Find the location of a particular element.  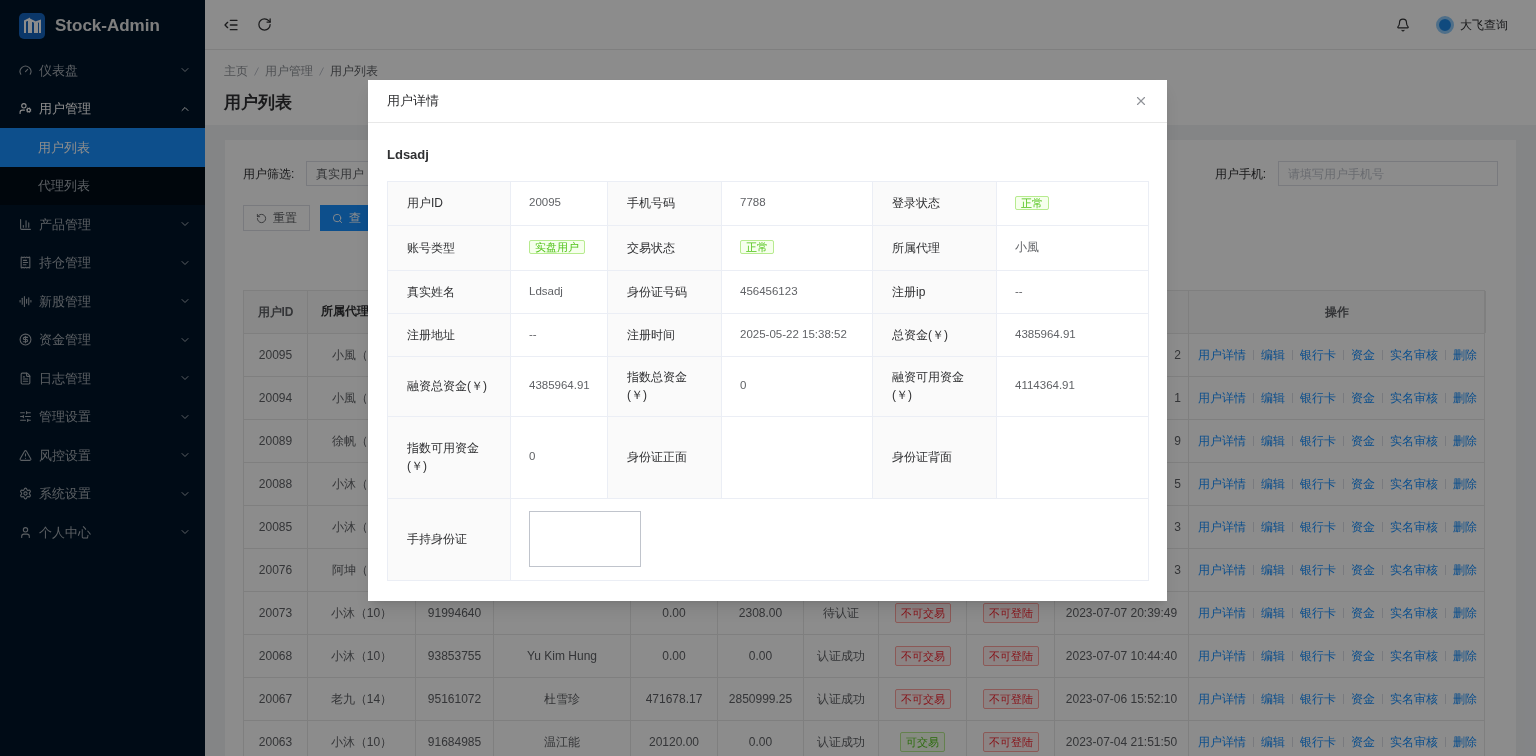

sidebar-item: 仪表盘 is located at coordinates (102, 70).